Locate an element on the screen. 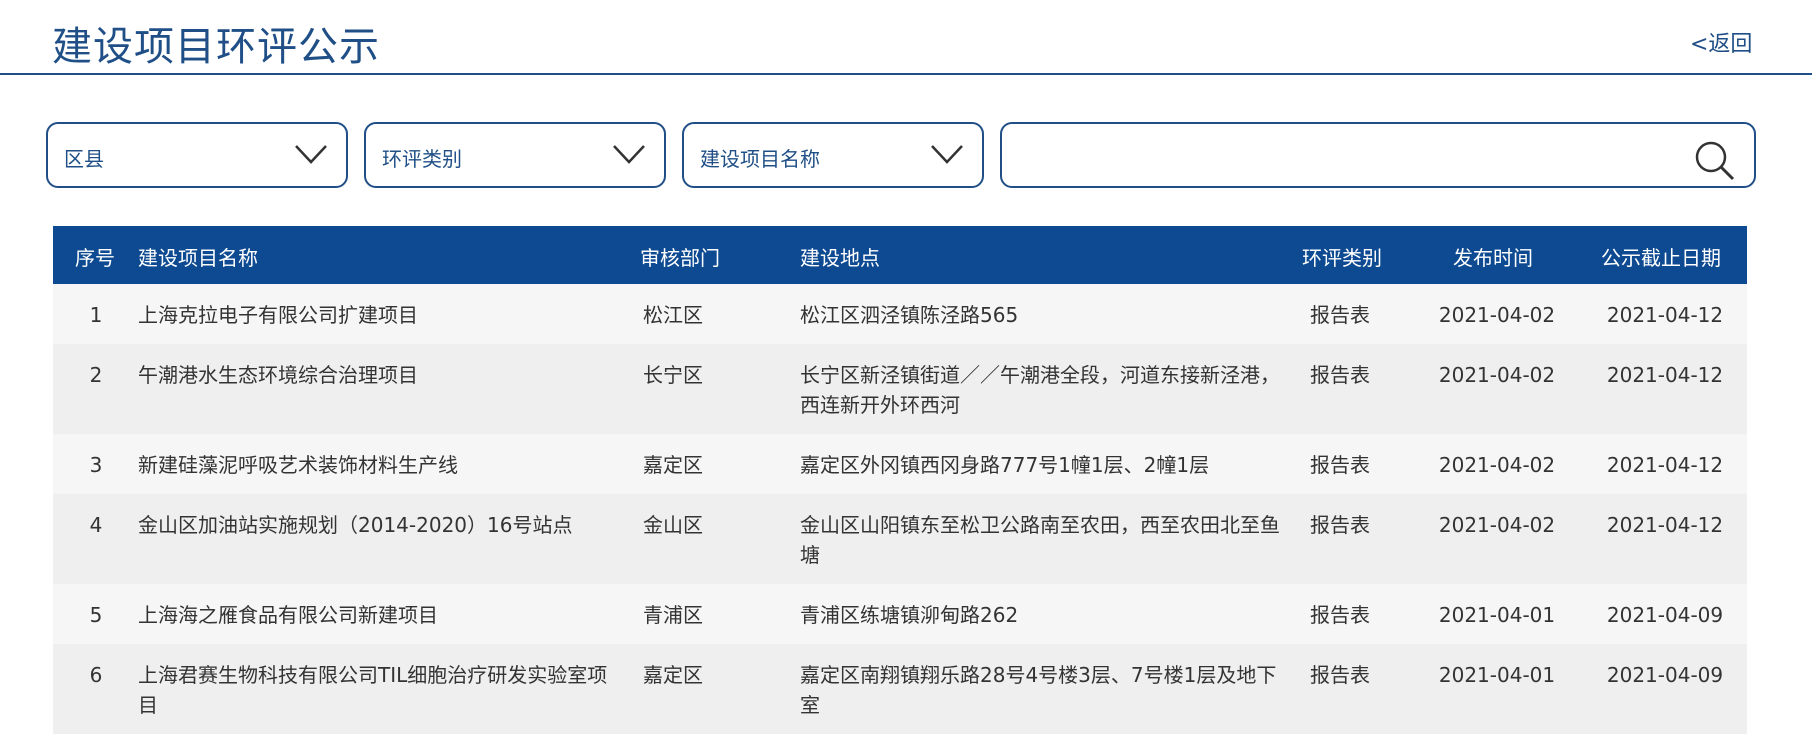  row-project-name: 金山区加油站实施规划（2014-2020）16号站点 is located at coordinates (373, 525).